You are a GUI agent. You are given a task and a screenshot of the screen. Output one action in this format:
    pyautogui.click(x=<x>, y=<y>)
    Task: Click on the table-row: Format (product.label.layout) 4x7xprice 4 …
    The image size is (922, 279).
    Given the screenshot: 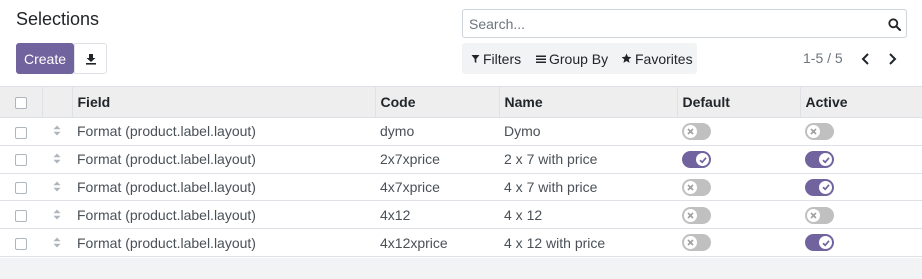 What is the action you would take?
    pyautogui.click(x=461, y=187)
    